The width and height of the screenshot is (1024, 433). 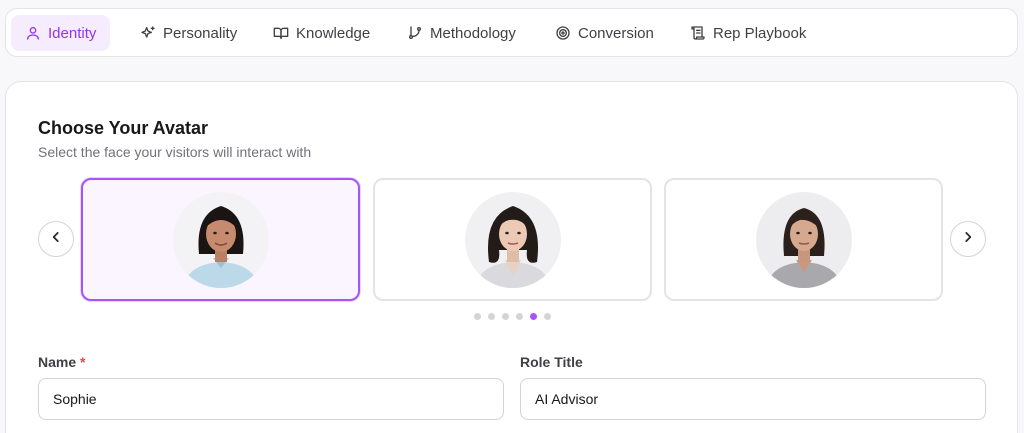 What do you see at coordinates (83, 362) in the screenshot?
I see `required-marker: *` at bounding box center [83, 362].